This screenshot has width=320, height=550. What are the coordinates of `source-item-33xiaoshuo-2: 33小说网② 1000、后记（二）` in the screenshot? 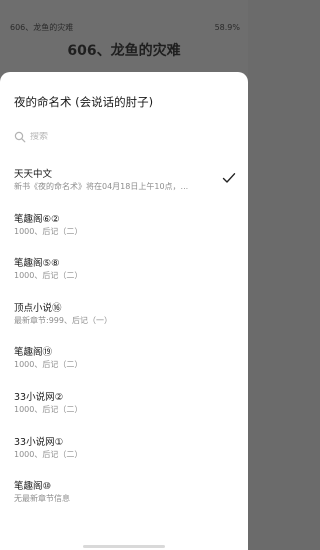 It's located at (124, 405).